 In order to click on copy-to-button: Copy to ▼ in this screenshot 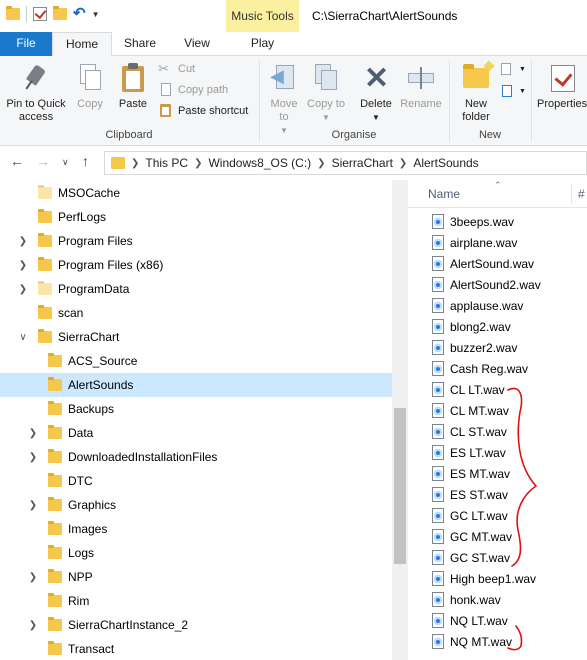, I will do `click(326, 93)`.